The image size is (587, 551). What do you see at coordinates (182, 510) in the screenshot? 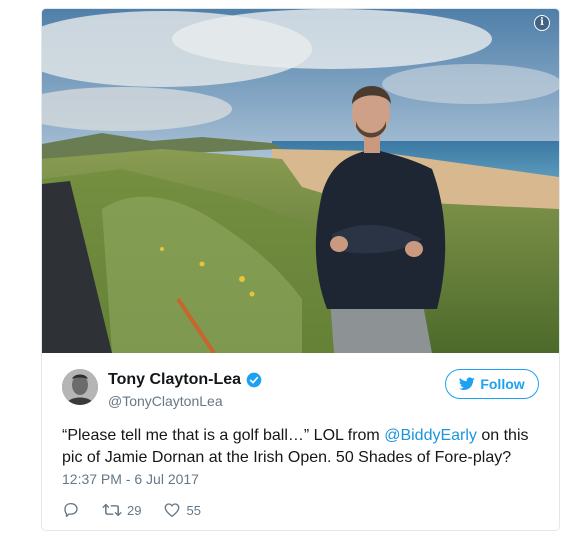
I see `like-button: 55` at bounding box center [182, 510].